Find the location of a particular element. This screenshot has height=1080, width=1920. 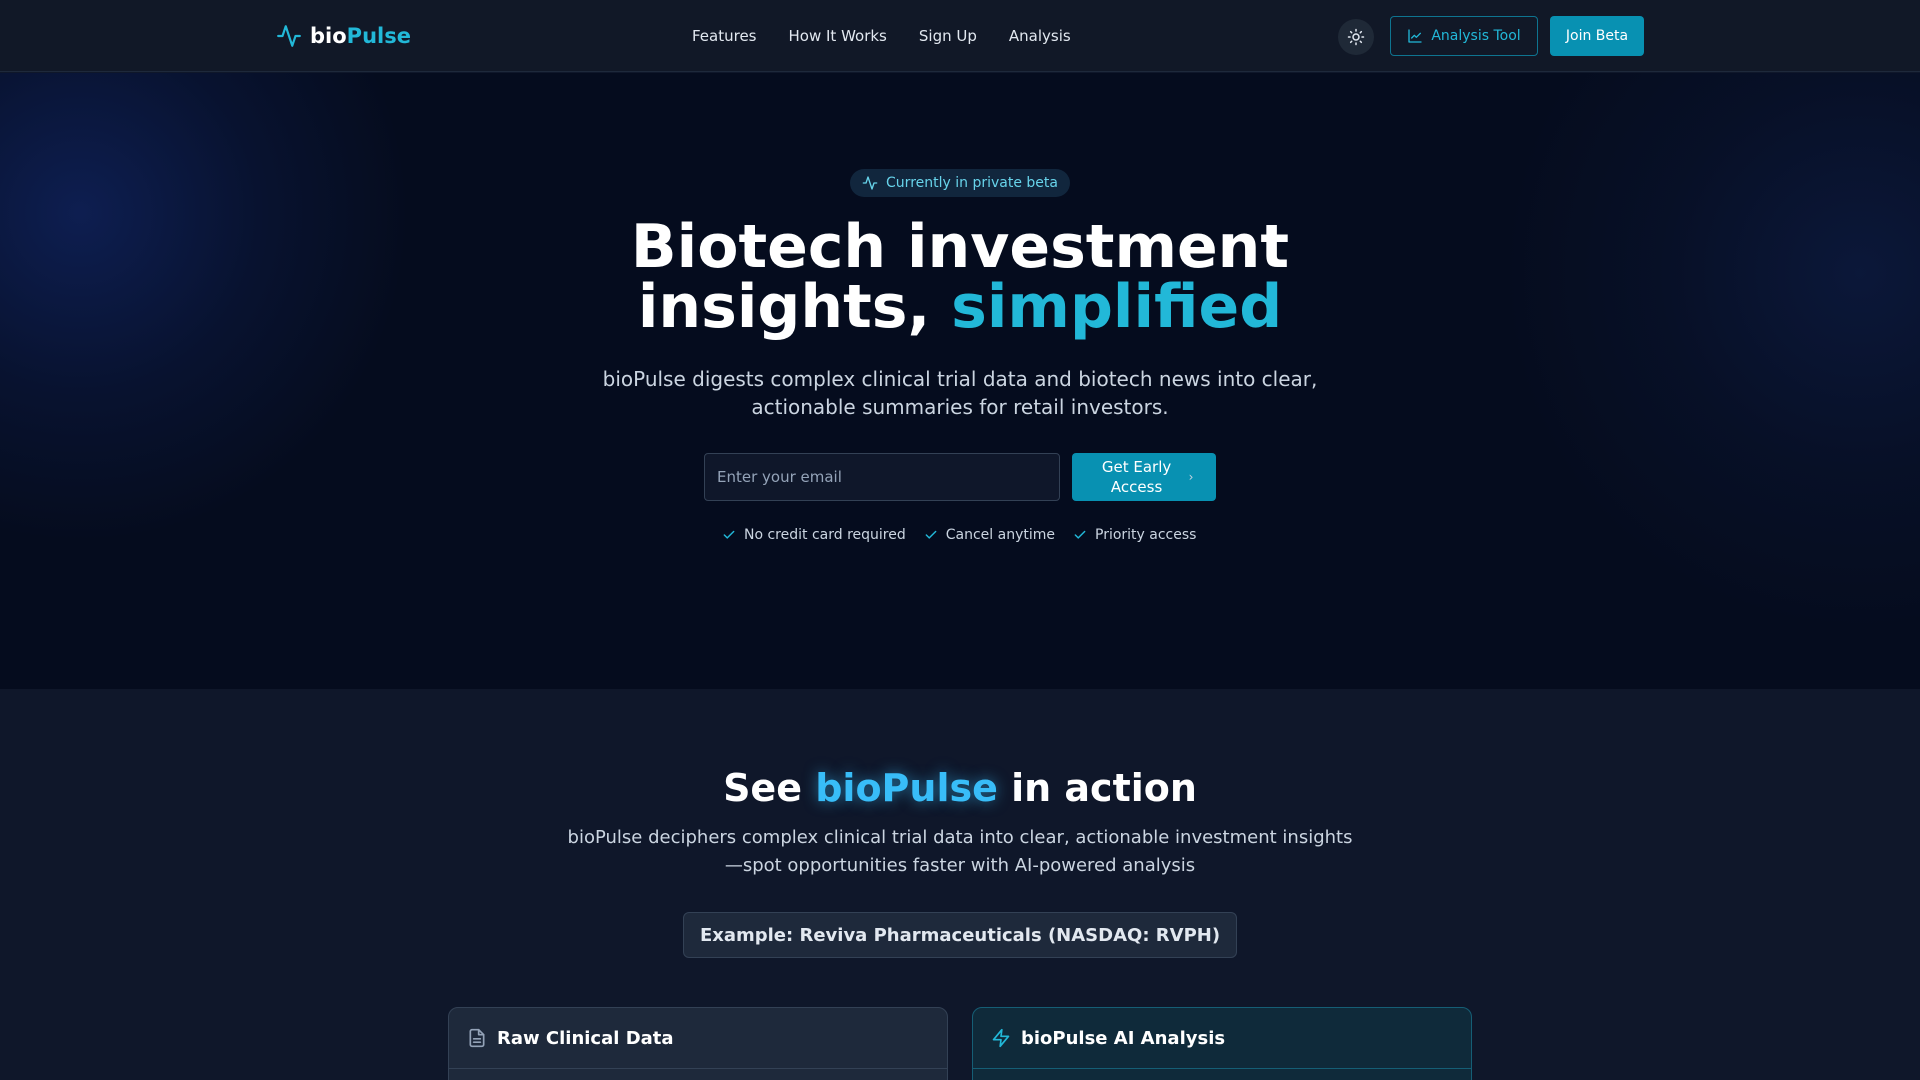

logo: bioPulse is located at coordinates (343, 36).